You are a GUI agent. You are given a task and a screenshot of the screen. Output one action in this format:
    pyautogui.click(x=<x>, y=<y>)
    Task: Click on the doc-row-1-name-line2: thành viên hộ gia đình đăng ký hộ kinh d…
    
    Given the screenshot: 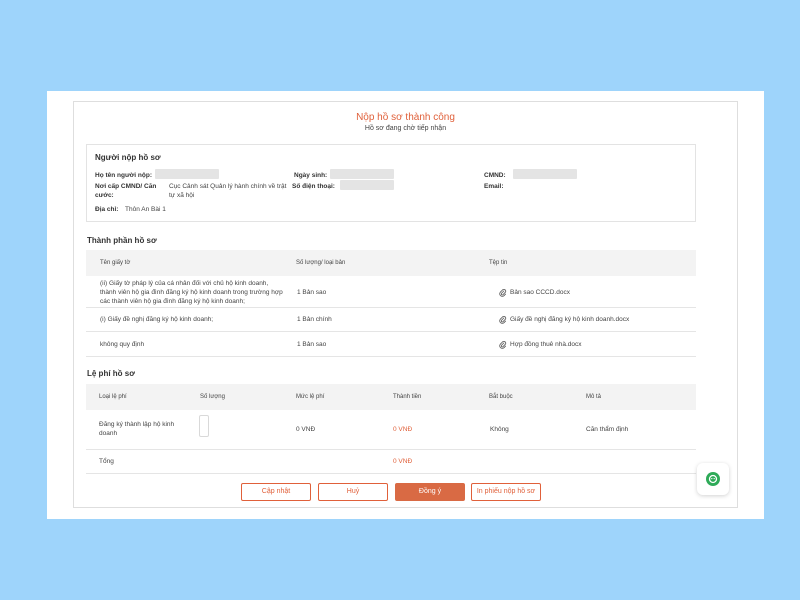 What is the action you would take?
    pyautogui.click(x=191, y=292)
    